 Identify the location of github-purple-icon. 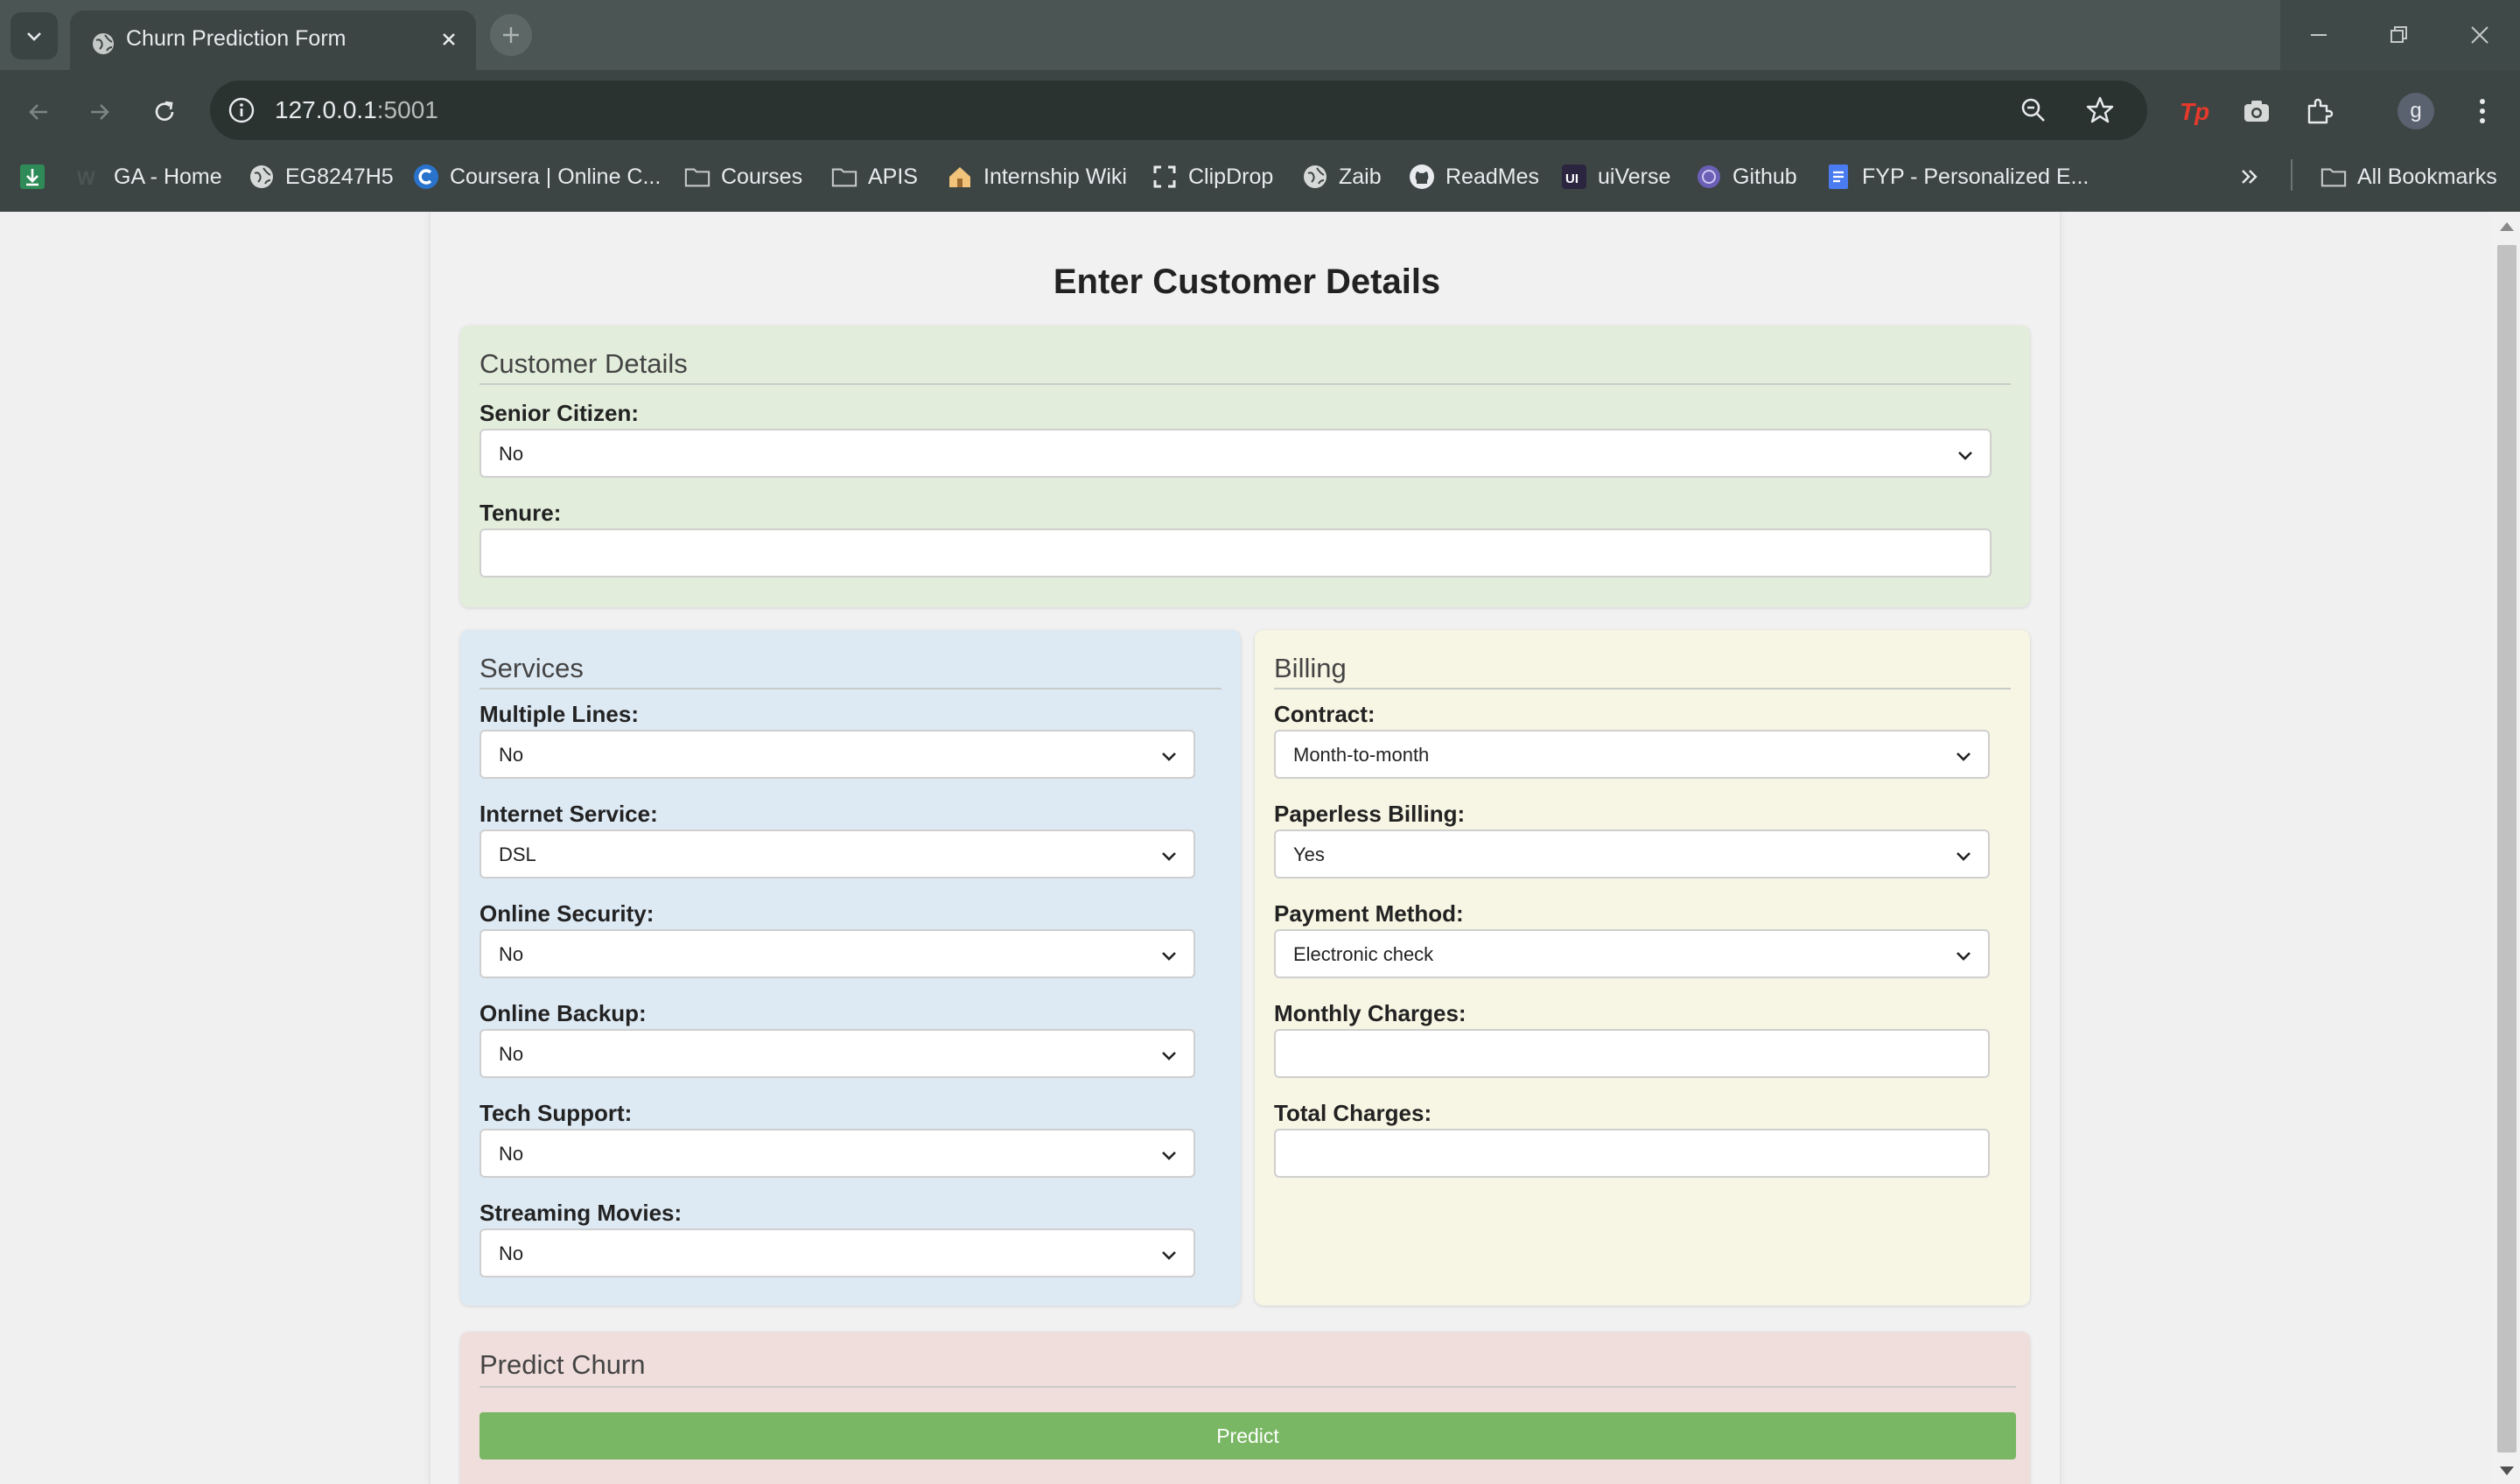
(1709, 177).